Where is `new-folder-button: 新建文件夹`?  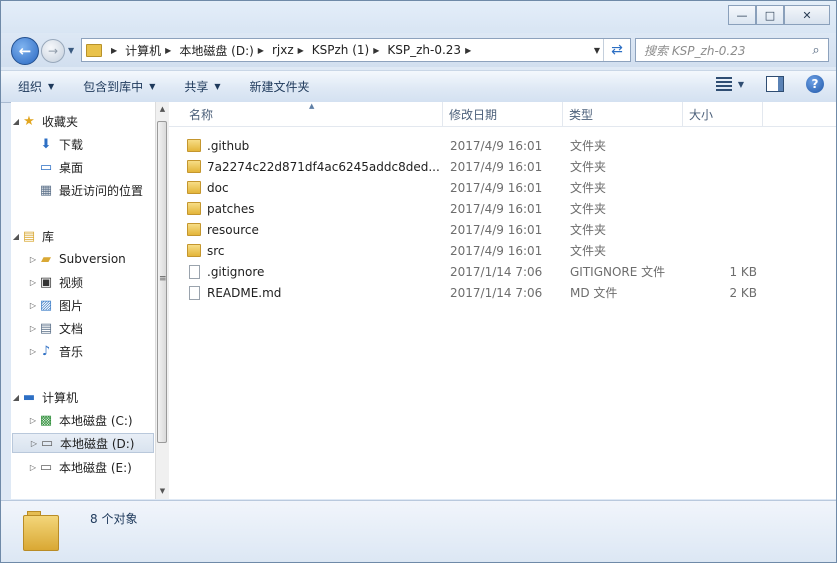
new-folder-button: 新建文件夹 is located at coordinates (280, 86).